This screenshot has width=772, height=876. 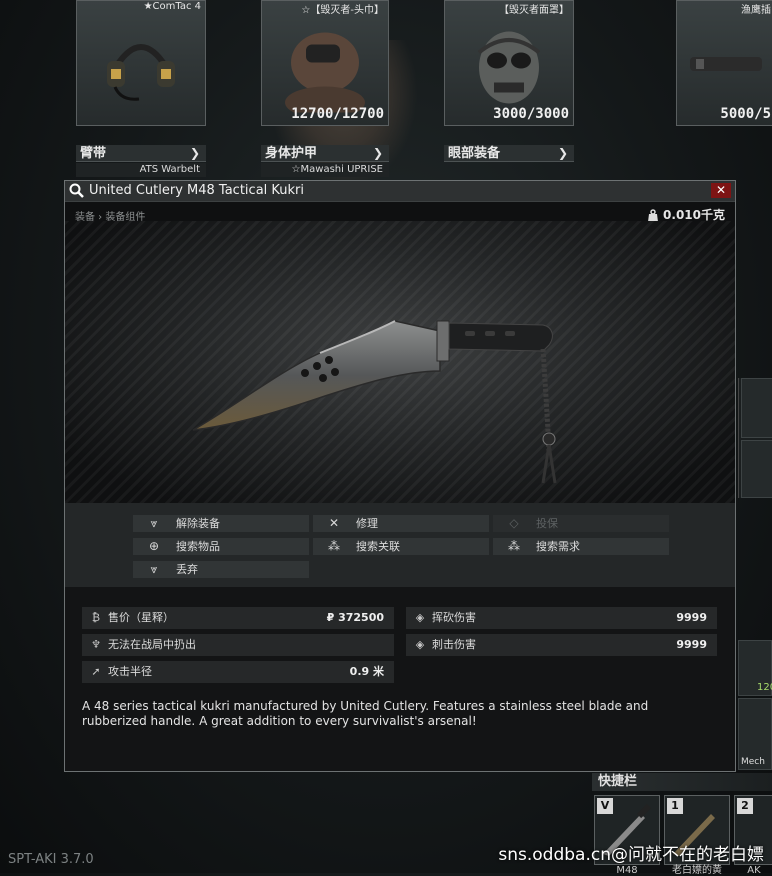 I want to click on stat-label: 售价（星释）, so click(x=141, y=617).